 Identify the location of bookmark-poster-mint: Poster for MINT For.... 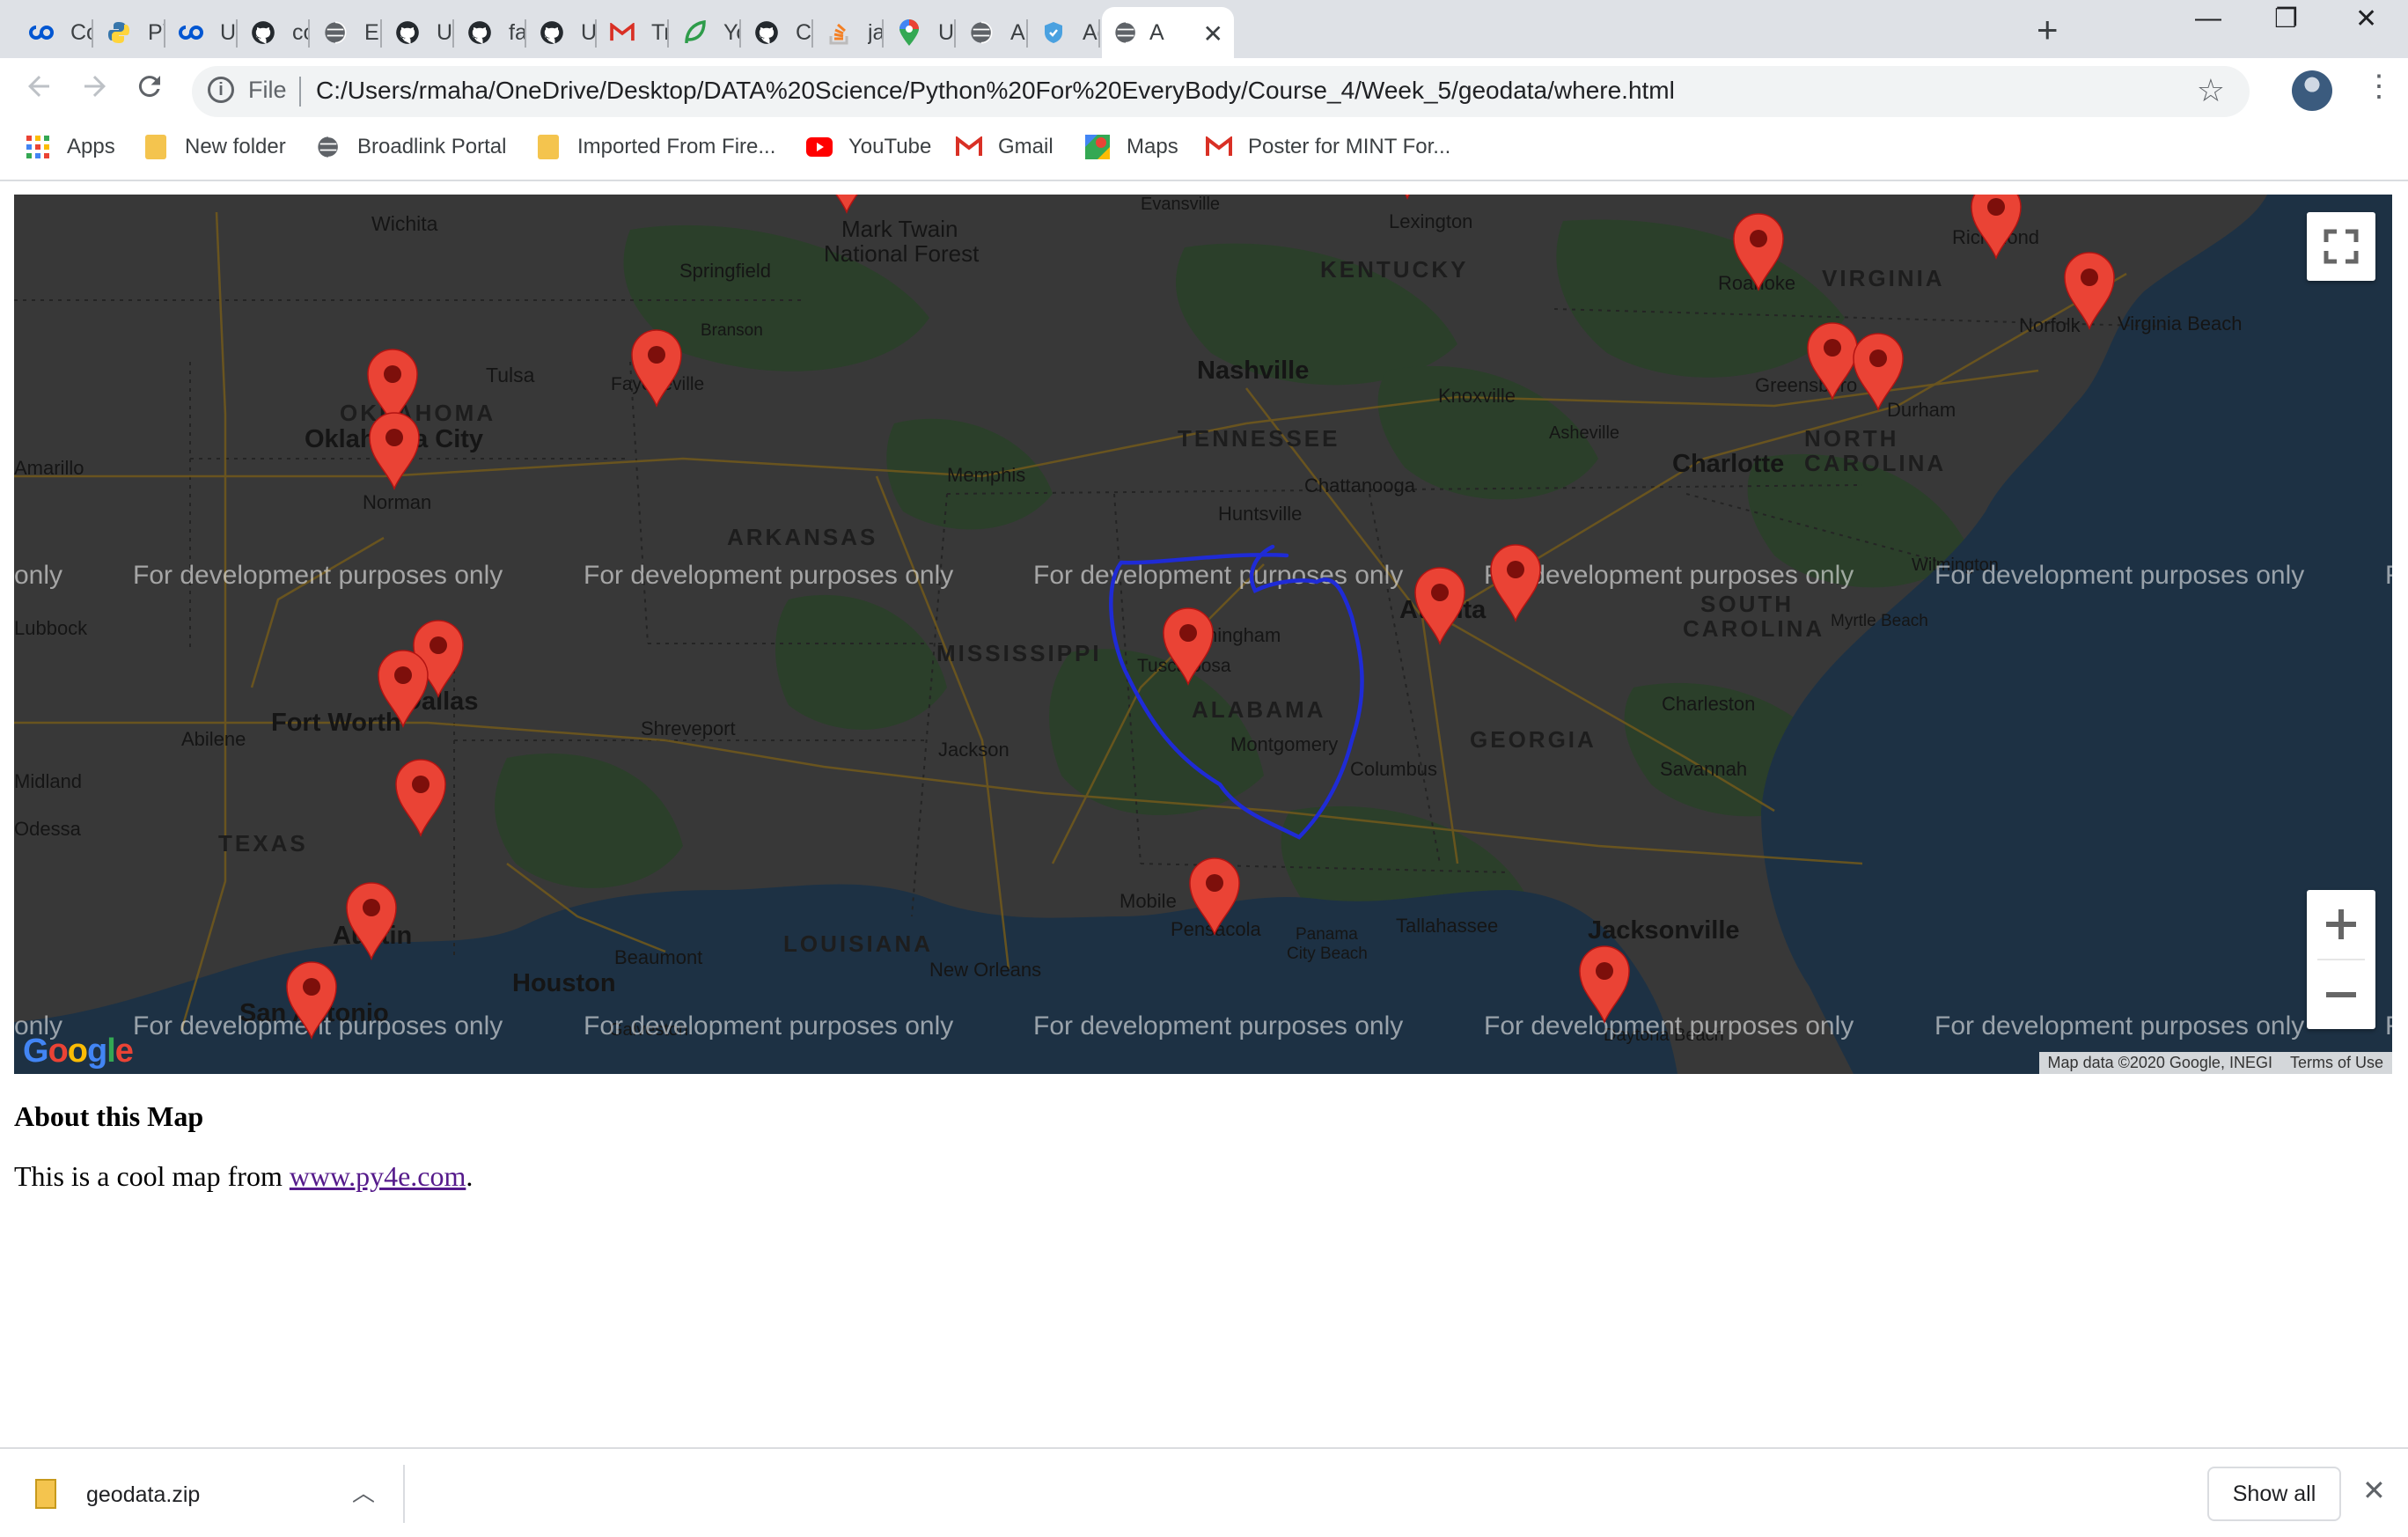
(1328, 147).